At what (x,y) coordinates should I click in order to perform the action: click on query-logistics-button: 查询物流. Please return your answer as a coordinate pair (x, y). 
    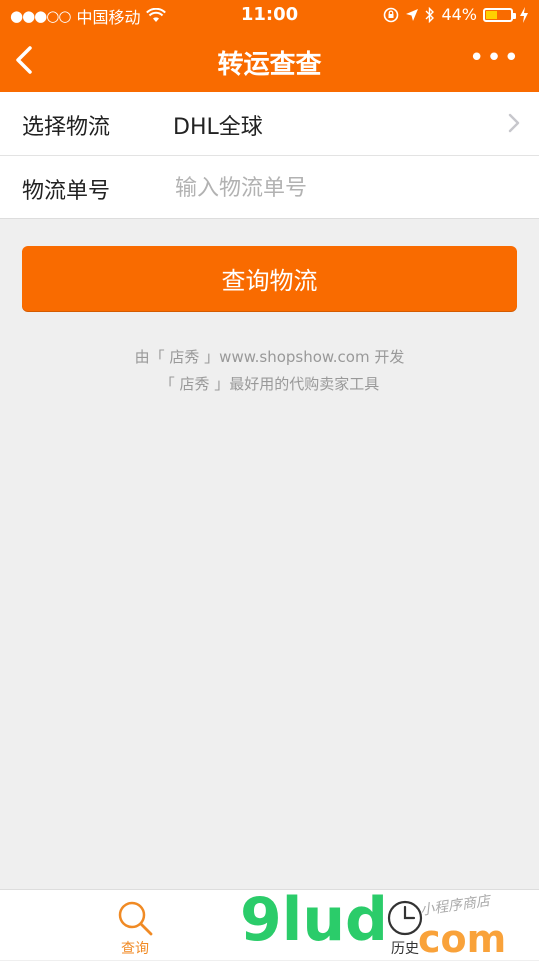
    Looking at the image, I should click on (269, 278).